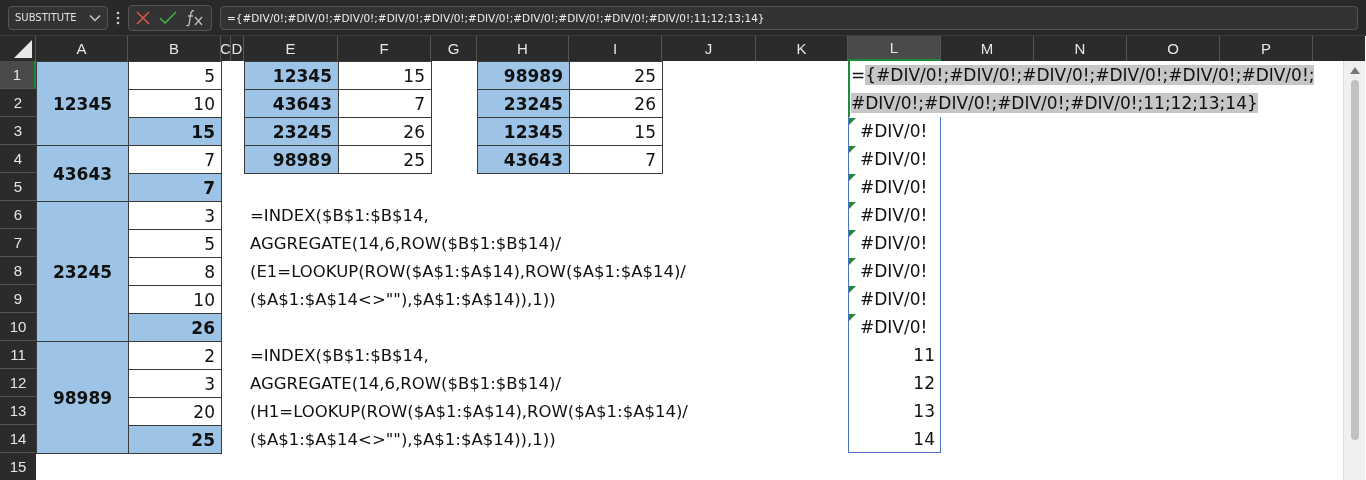 This screenshot has width=1366, height=480. I want to click on row-header: 12, so click(18, 383).